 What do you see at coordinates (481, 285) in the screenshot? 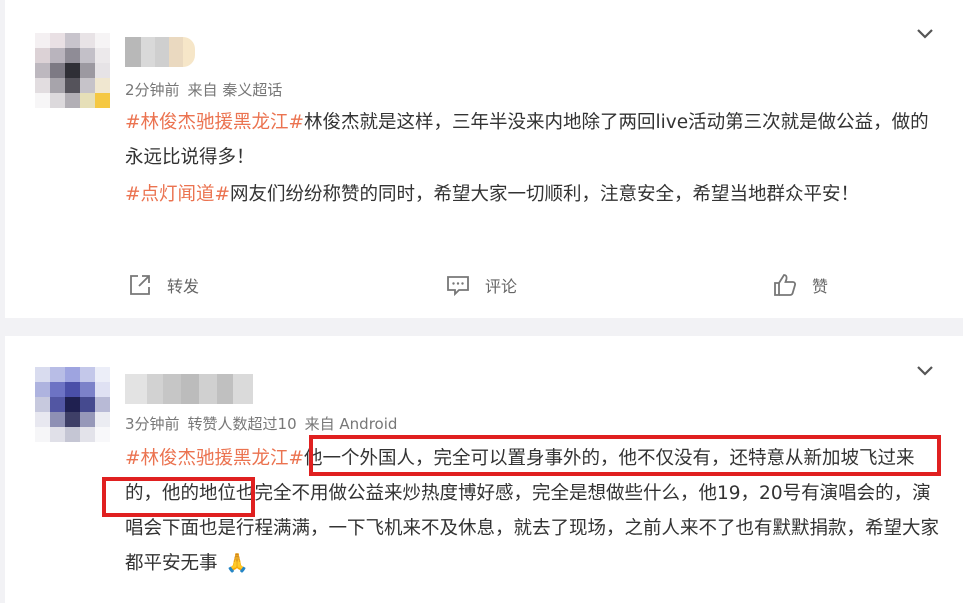
I see `comment-button: 评论` at bounding box center [481, 285].